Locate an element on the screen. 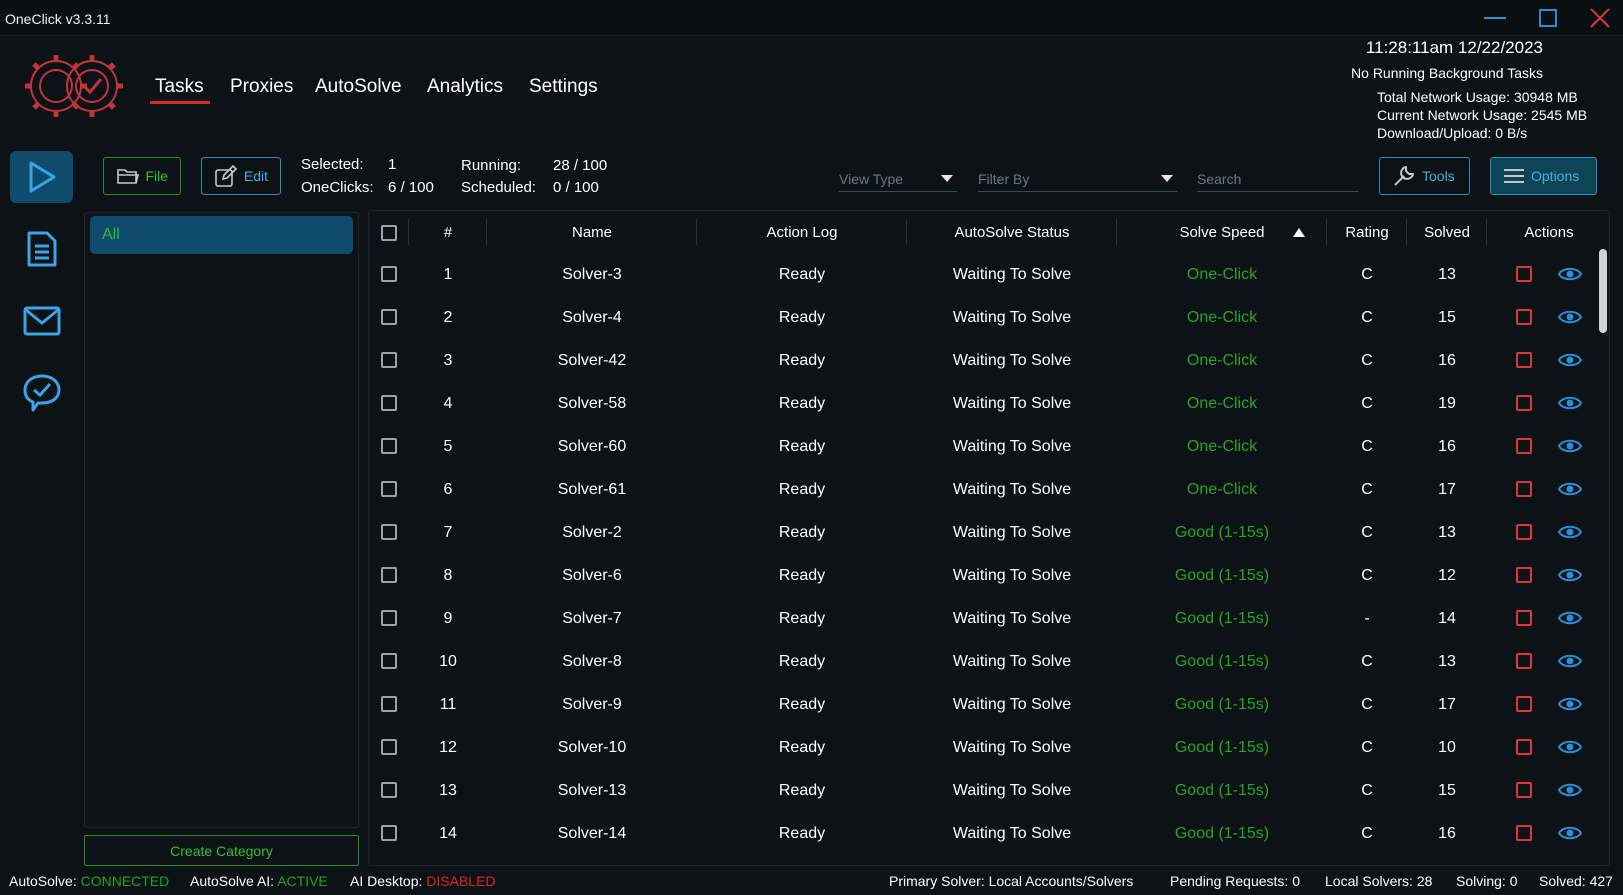 The image size is (1623, 895). nav-settings: Settings is located at coordinates (563, 87).